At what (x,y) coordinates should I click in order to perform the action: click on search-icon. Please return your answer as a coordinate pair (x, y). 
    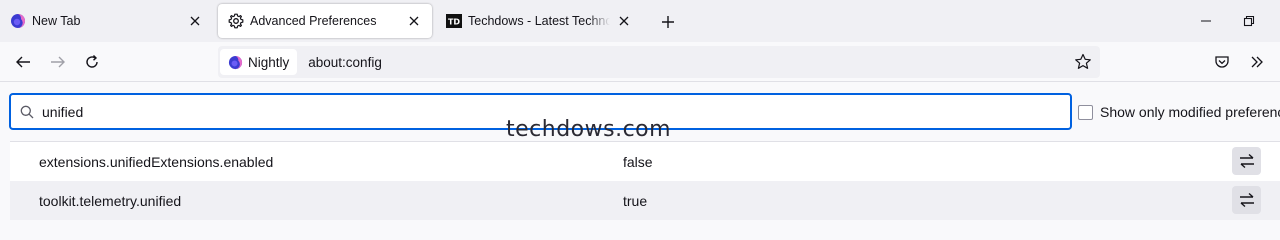
    Looking at the image, I should click on (27, 111).